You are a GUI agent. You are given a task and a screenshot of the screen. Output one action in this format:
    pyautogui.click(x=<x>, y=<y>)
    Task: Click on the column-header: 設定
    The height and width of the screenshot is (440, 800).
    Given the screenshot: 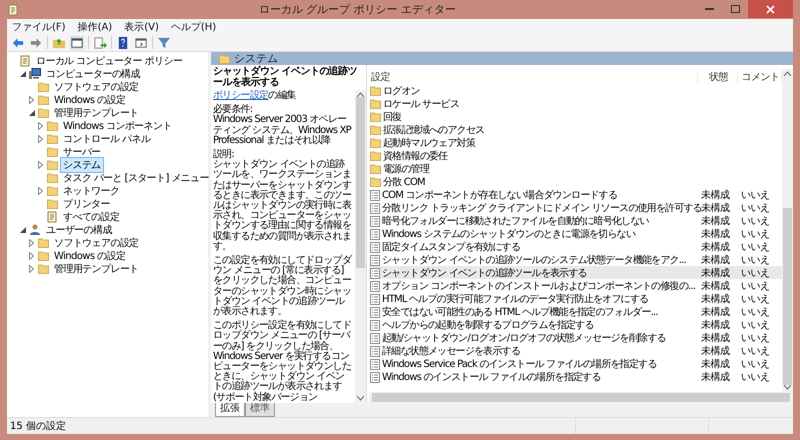 What is the action you would take?
    pyautogui.click(x=533, y=77)
    